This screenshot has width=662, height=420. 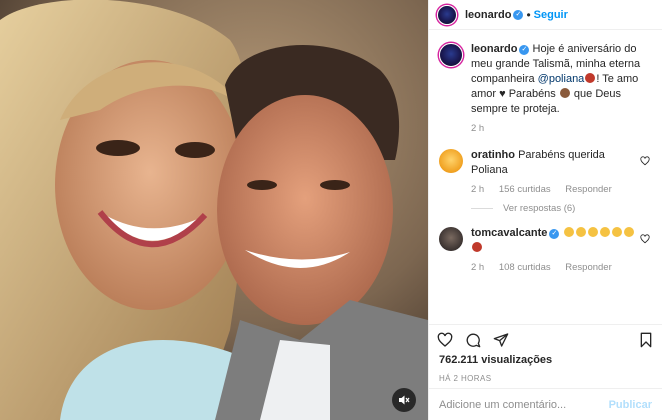 What do you see at coordinates (493, 155) in the screenshot?
I see `commenter-username: oratinho` at bounding box center [493, 155].